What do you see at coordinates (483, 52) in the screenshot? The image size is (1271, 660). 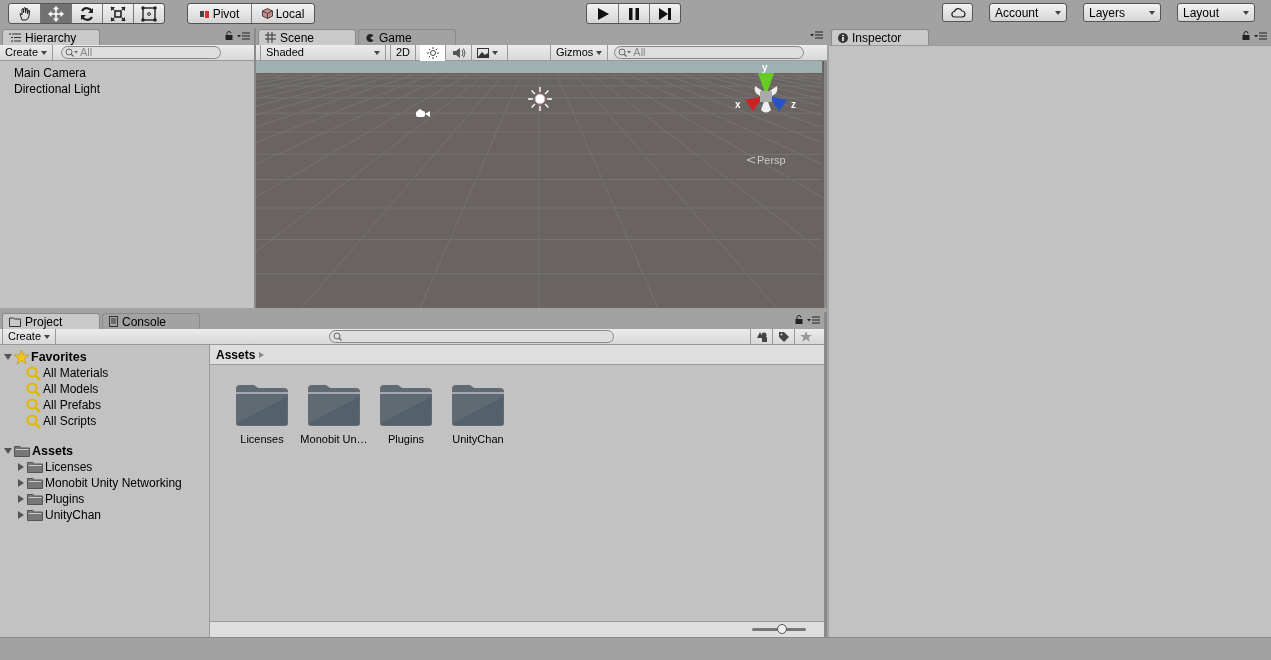 I see `image-icon` at bounding box center [483, 52].